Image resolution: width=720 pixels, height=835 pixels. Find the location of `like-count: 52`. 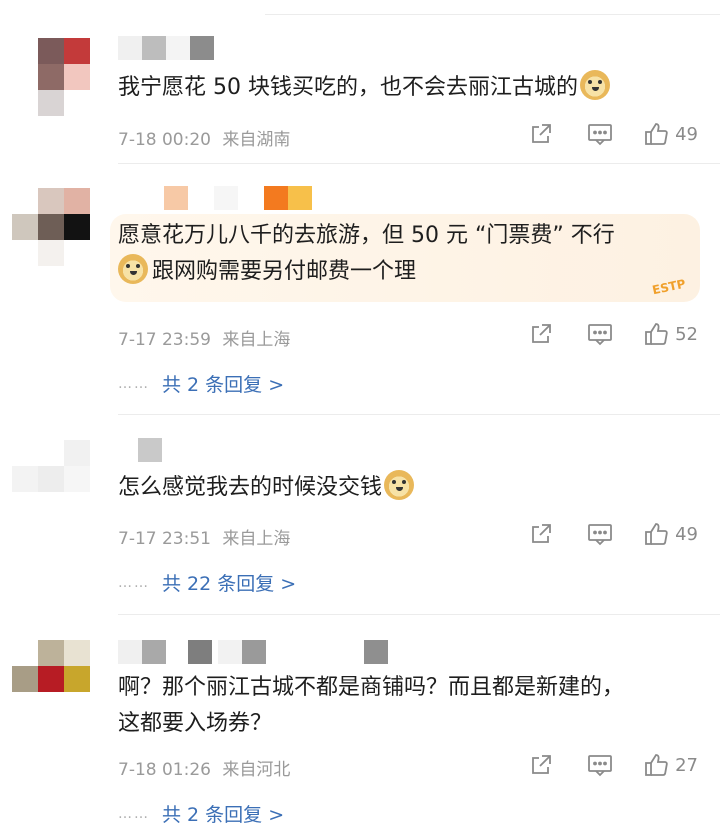

like-count: 52 is located at coordinates (686, 334).